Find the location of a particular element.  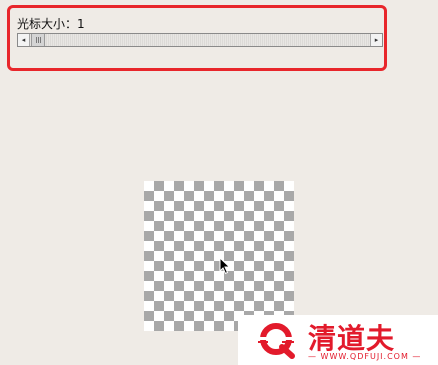

cursor-preview-canvas is located at coordinates (219, 256).